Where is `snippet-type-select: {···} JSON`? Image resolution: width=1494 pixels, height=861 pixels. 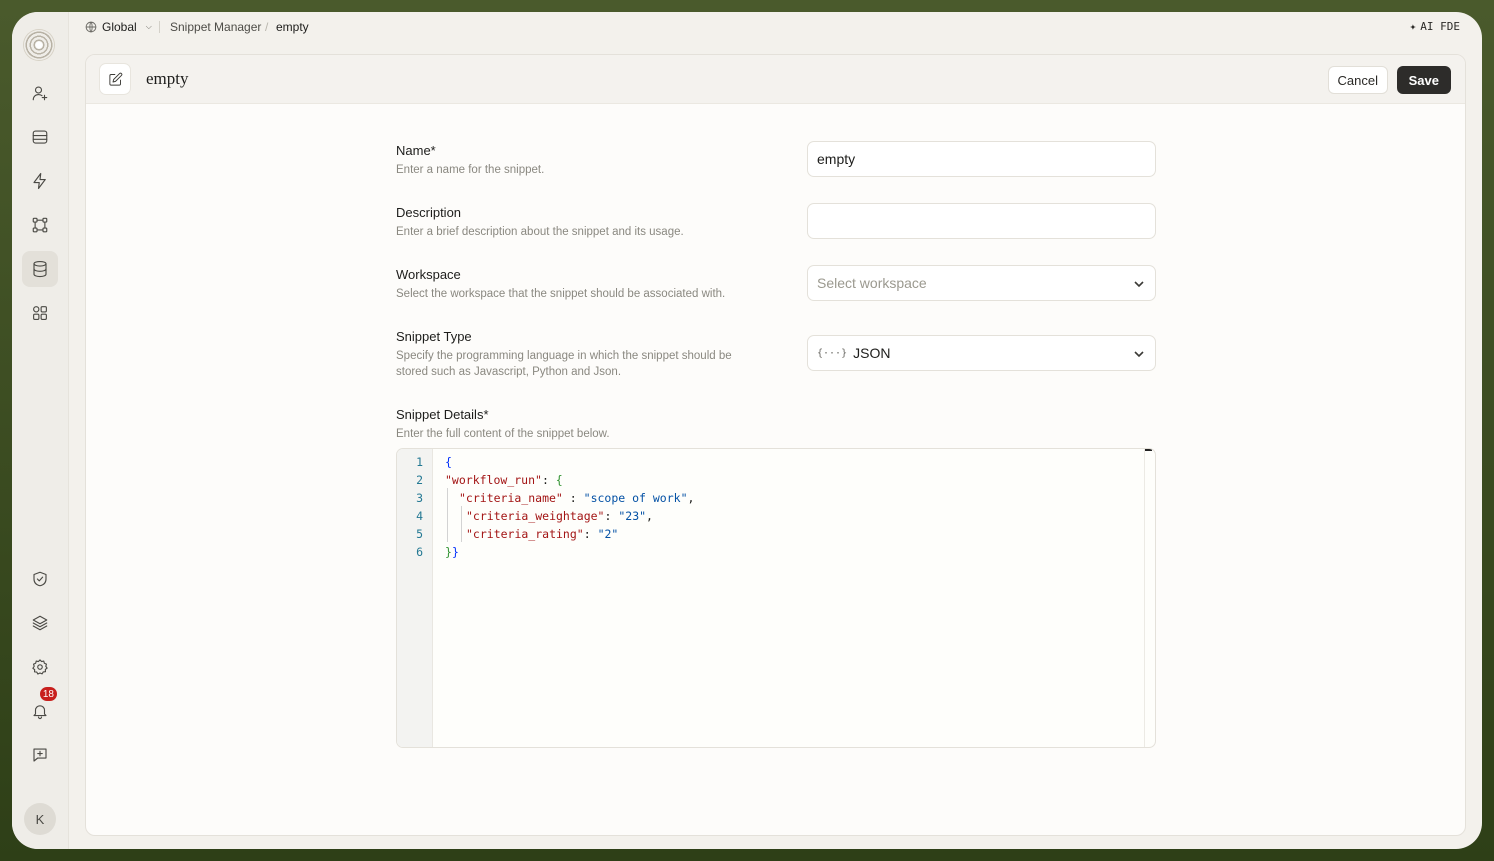 snippet-type-select: {···} JSON is located at coordinates (981, 353).